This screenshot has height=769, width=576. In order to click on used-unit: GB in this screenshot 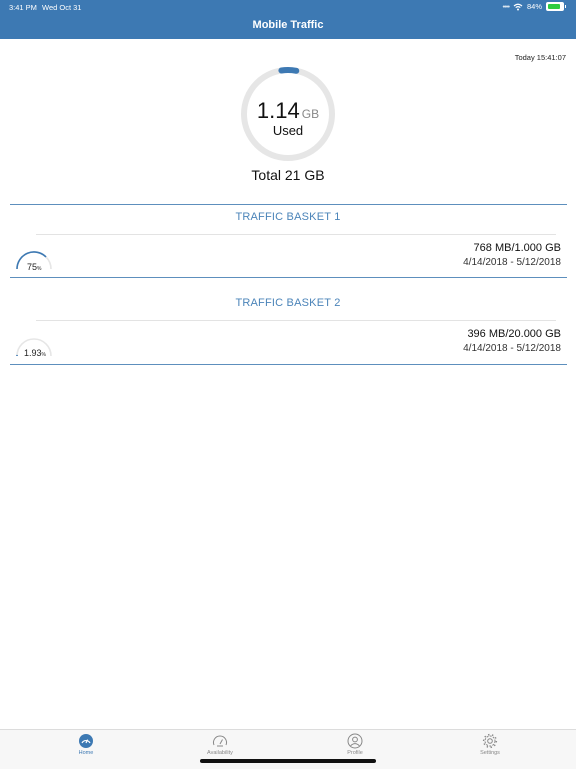, I will do `click(310, 114)`.